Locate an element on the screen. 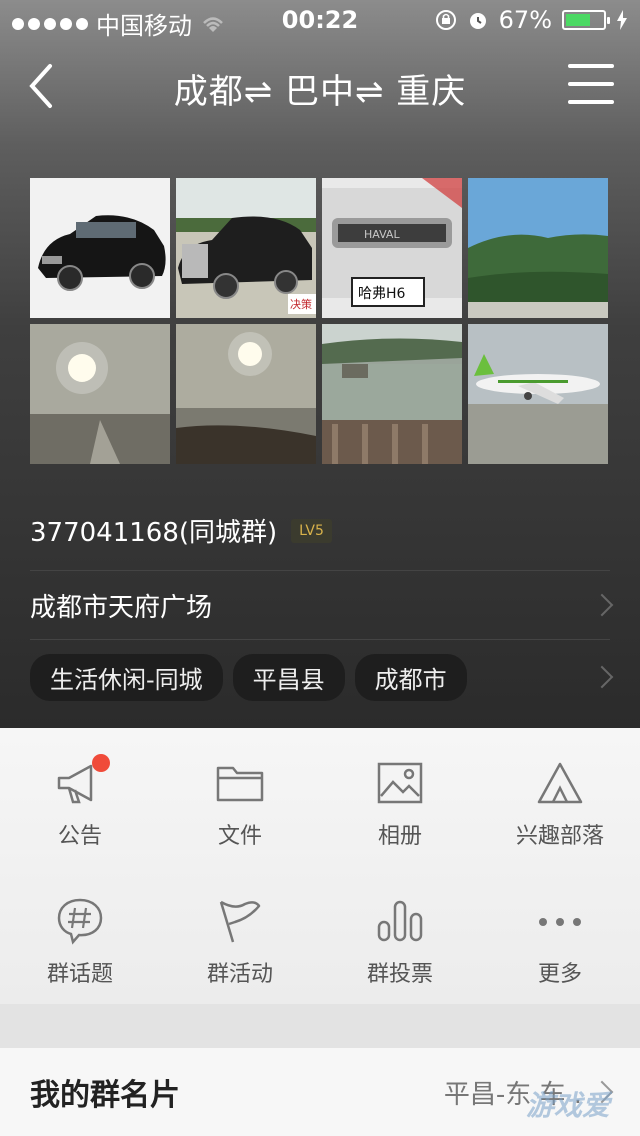 The image size is (640, 1136). group-vote-label: 群投票 is located at coordinates (399, 974).